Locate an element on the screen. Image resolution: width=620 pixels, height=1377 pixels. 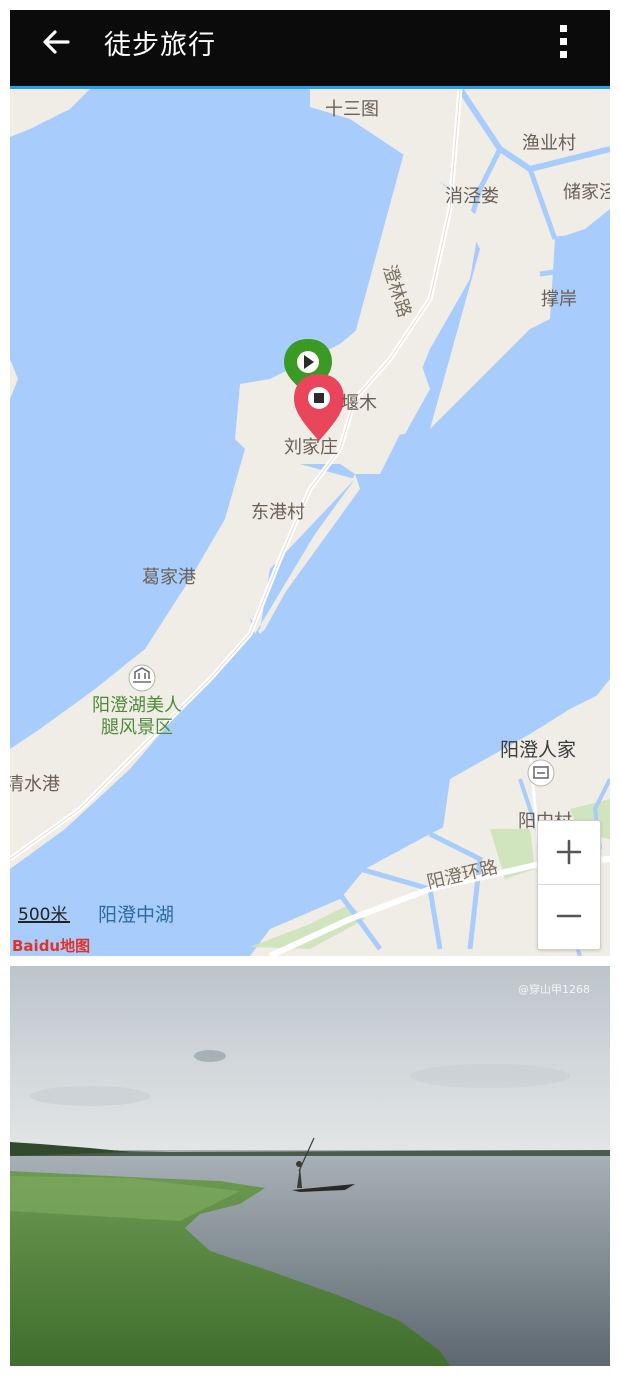
plus-icon is located at coordinates (569, 852).